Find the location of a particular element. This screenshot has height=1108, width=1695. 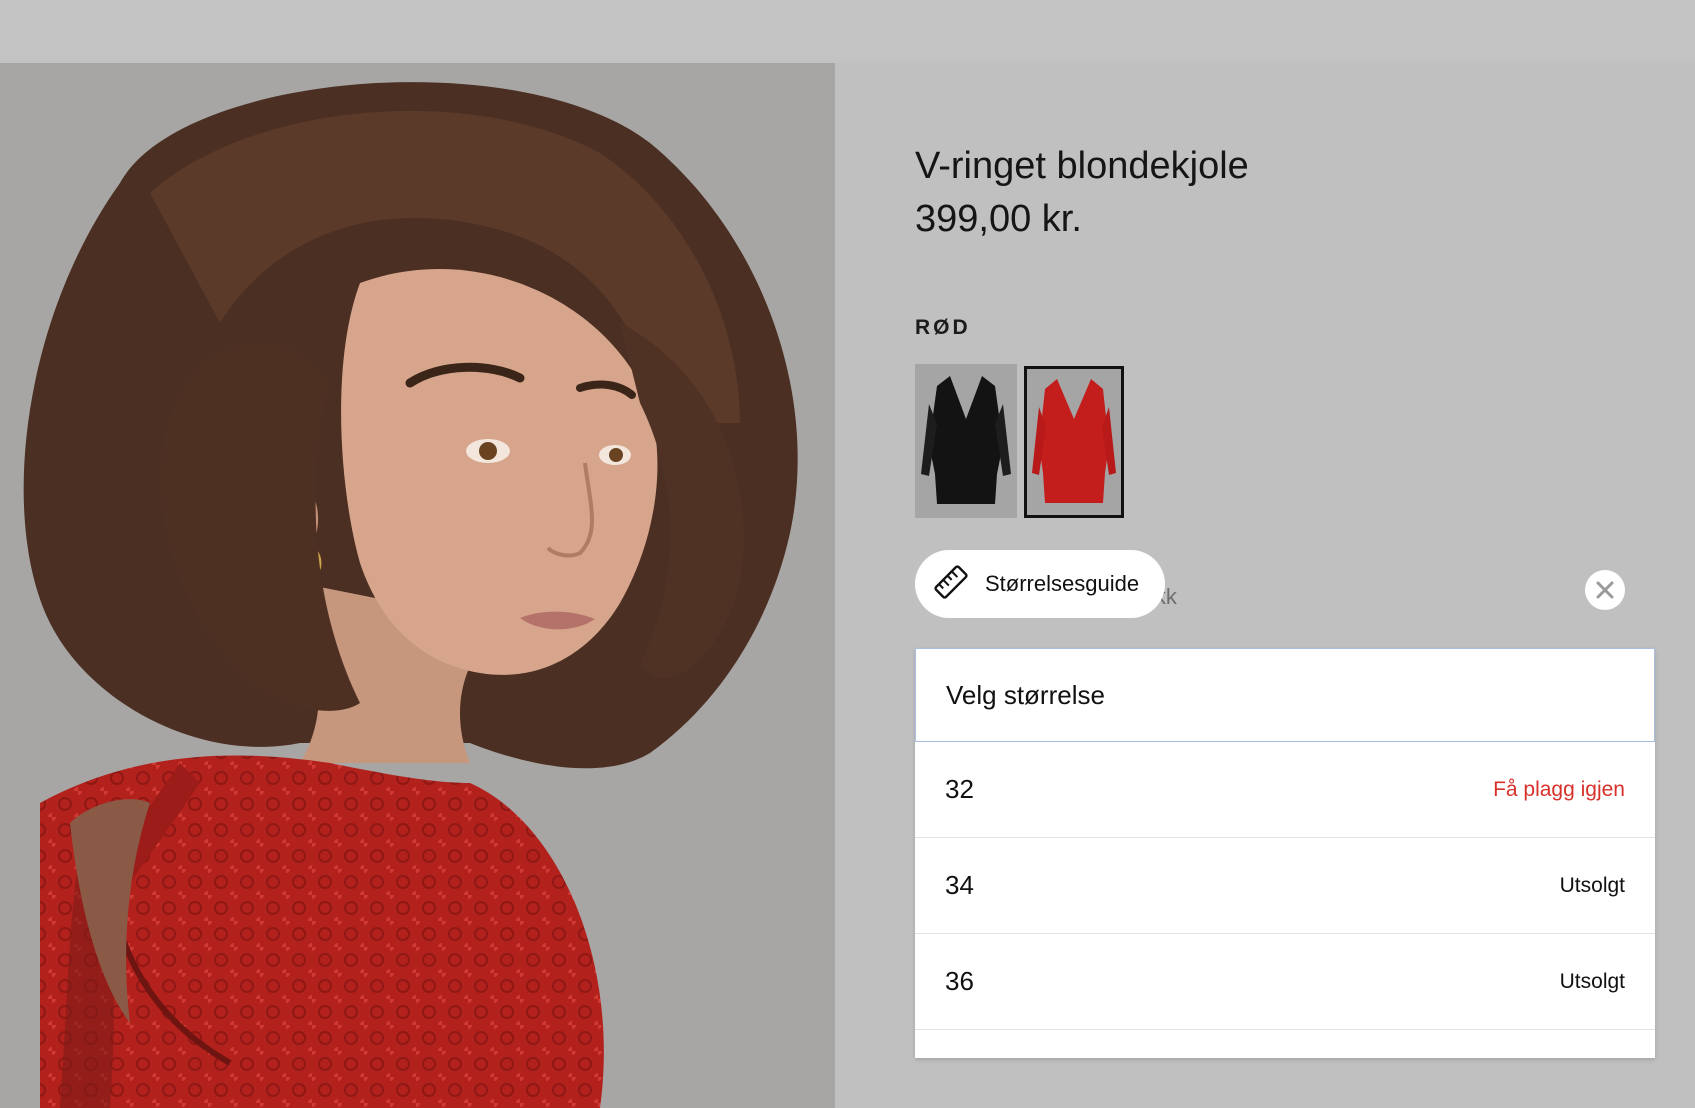

size-select-header: Velg størrelse is located at coordinates (1285, 695).